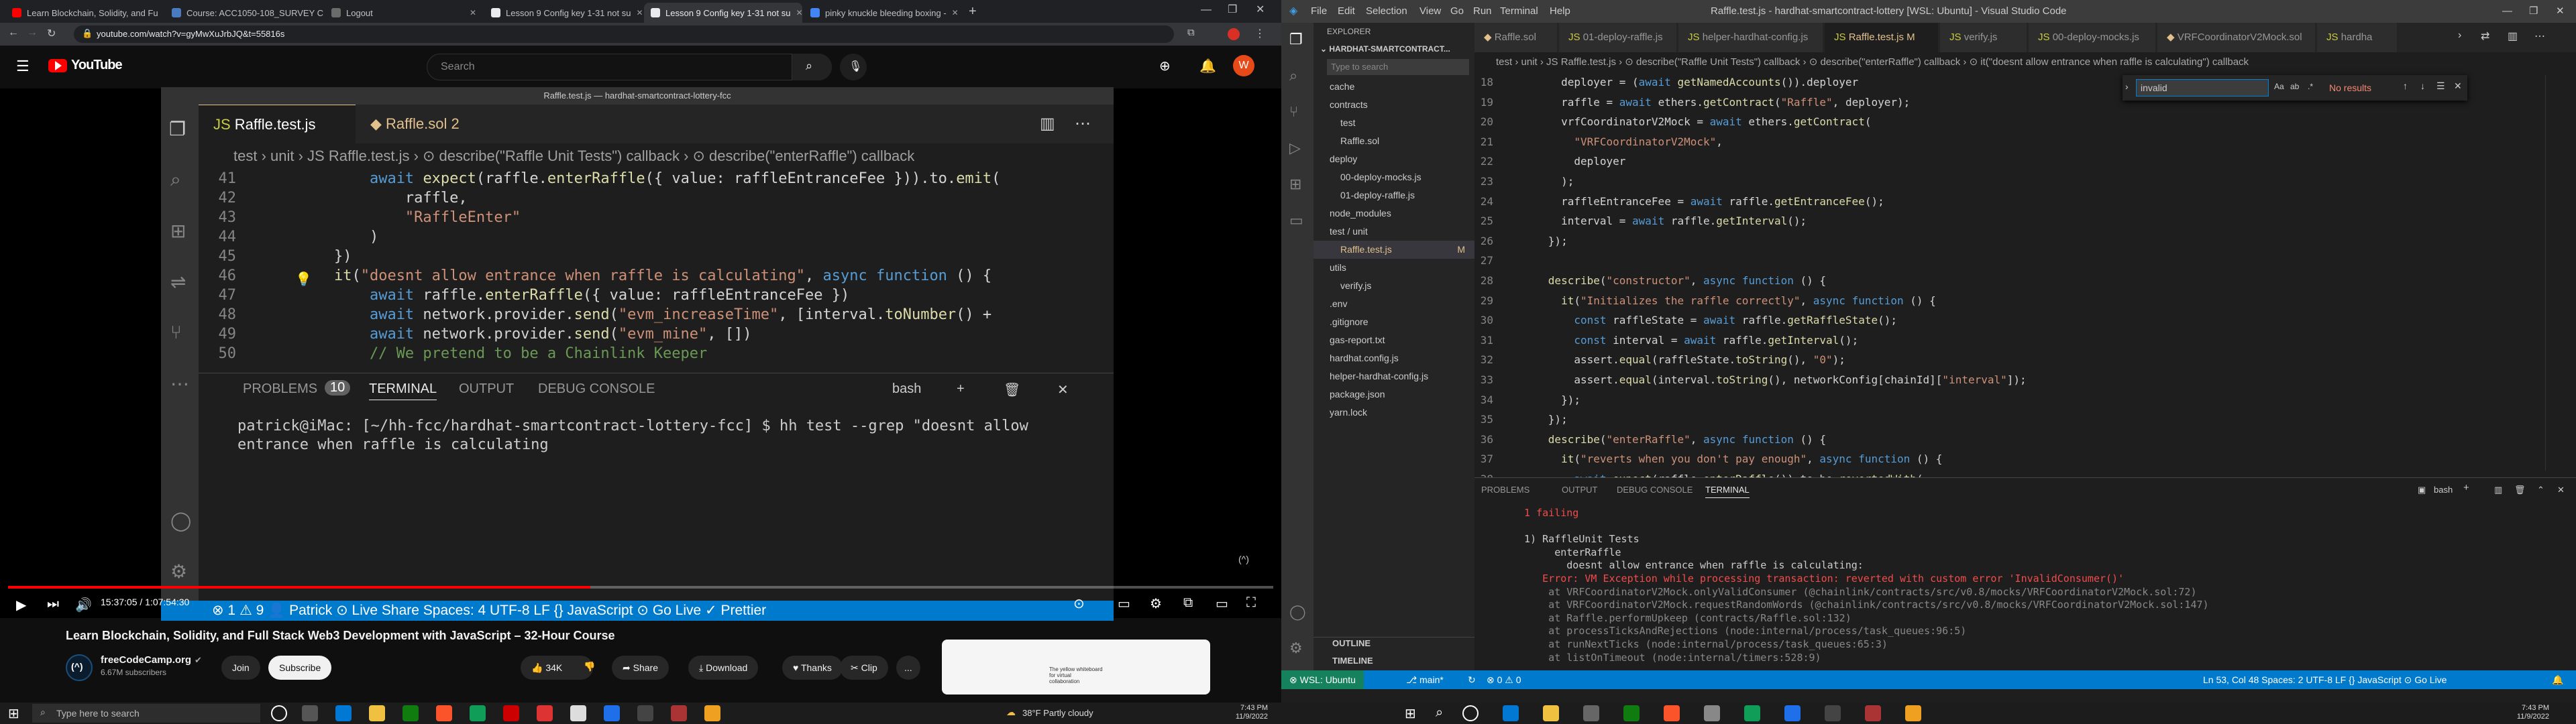  Describe the element at coordinates (1165, 66) in the screenshot. I see `create-icon: ⊕` at that location.